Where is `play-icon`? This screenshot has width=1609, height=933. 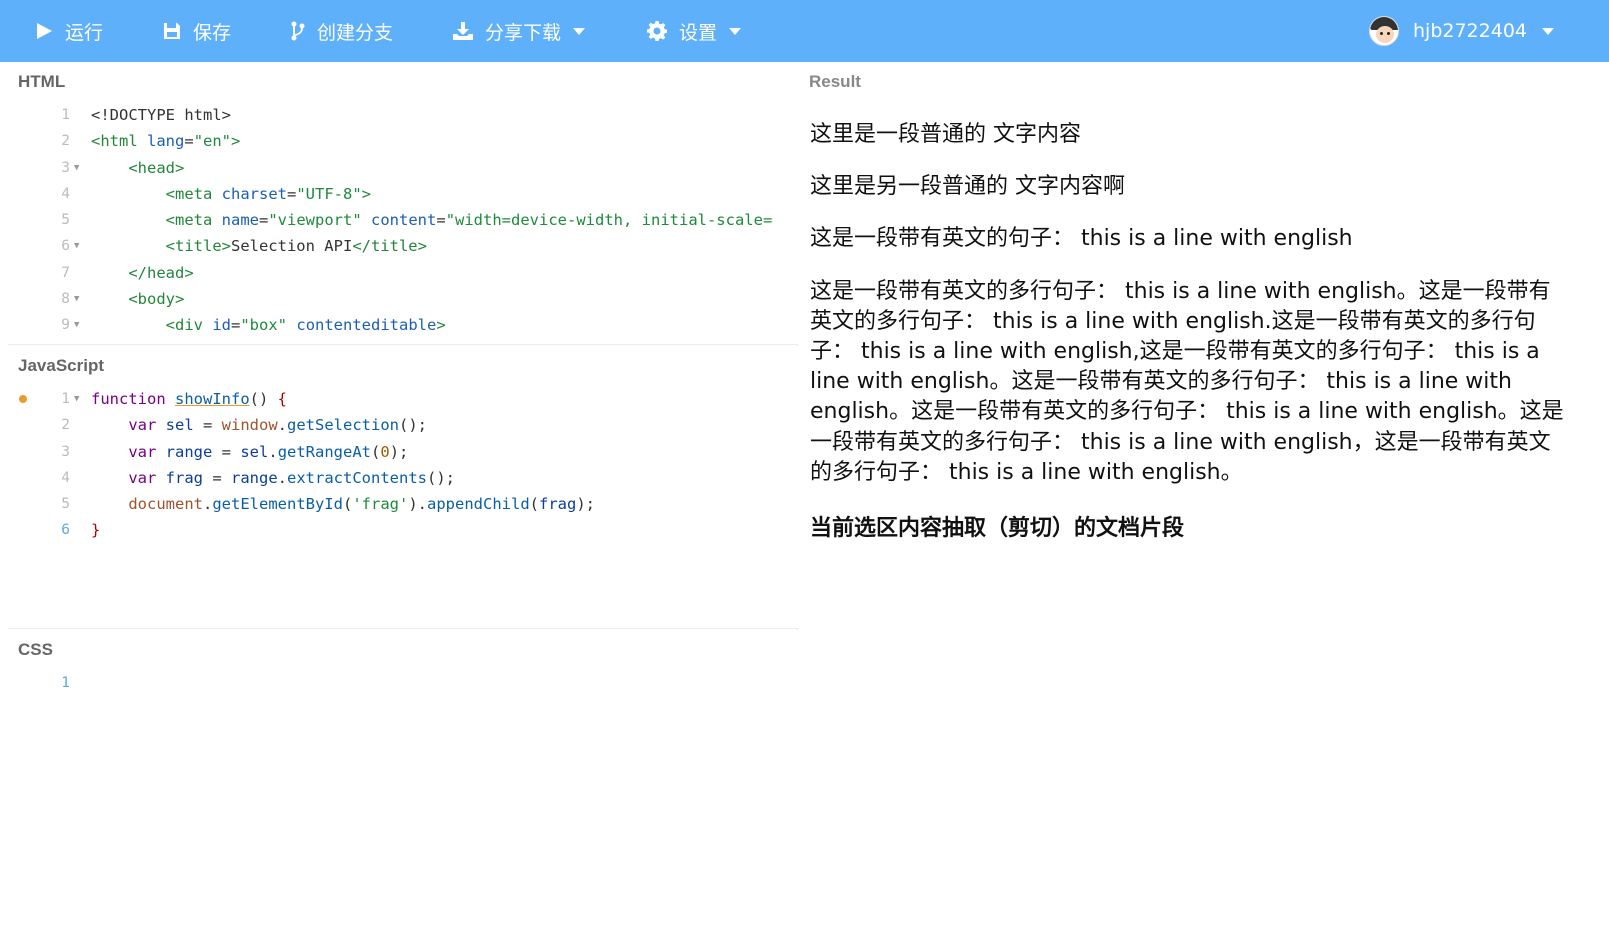
play-icon is located at coordinates (44, 31).